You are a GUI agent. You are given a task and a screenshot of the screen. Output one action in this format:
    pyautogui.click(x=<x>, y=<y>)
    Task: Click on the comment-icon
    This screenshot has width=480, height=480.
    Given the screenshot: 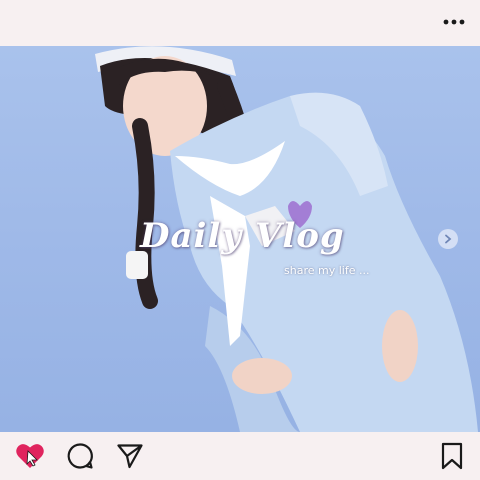 What is the action you would take?
    pyautogui.click(x=80, y=456)
    